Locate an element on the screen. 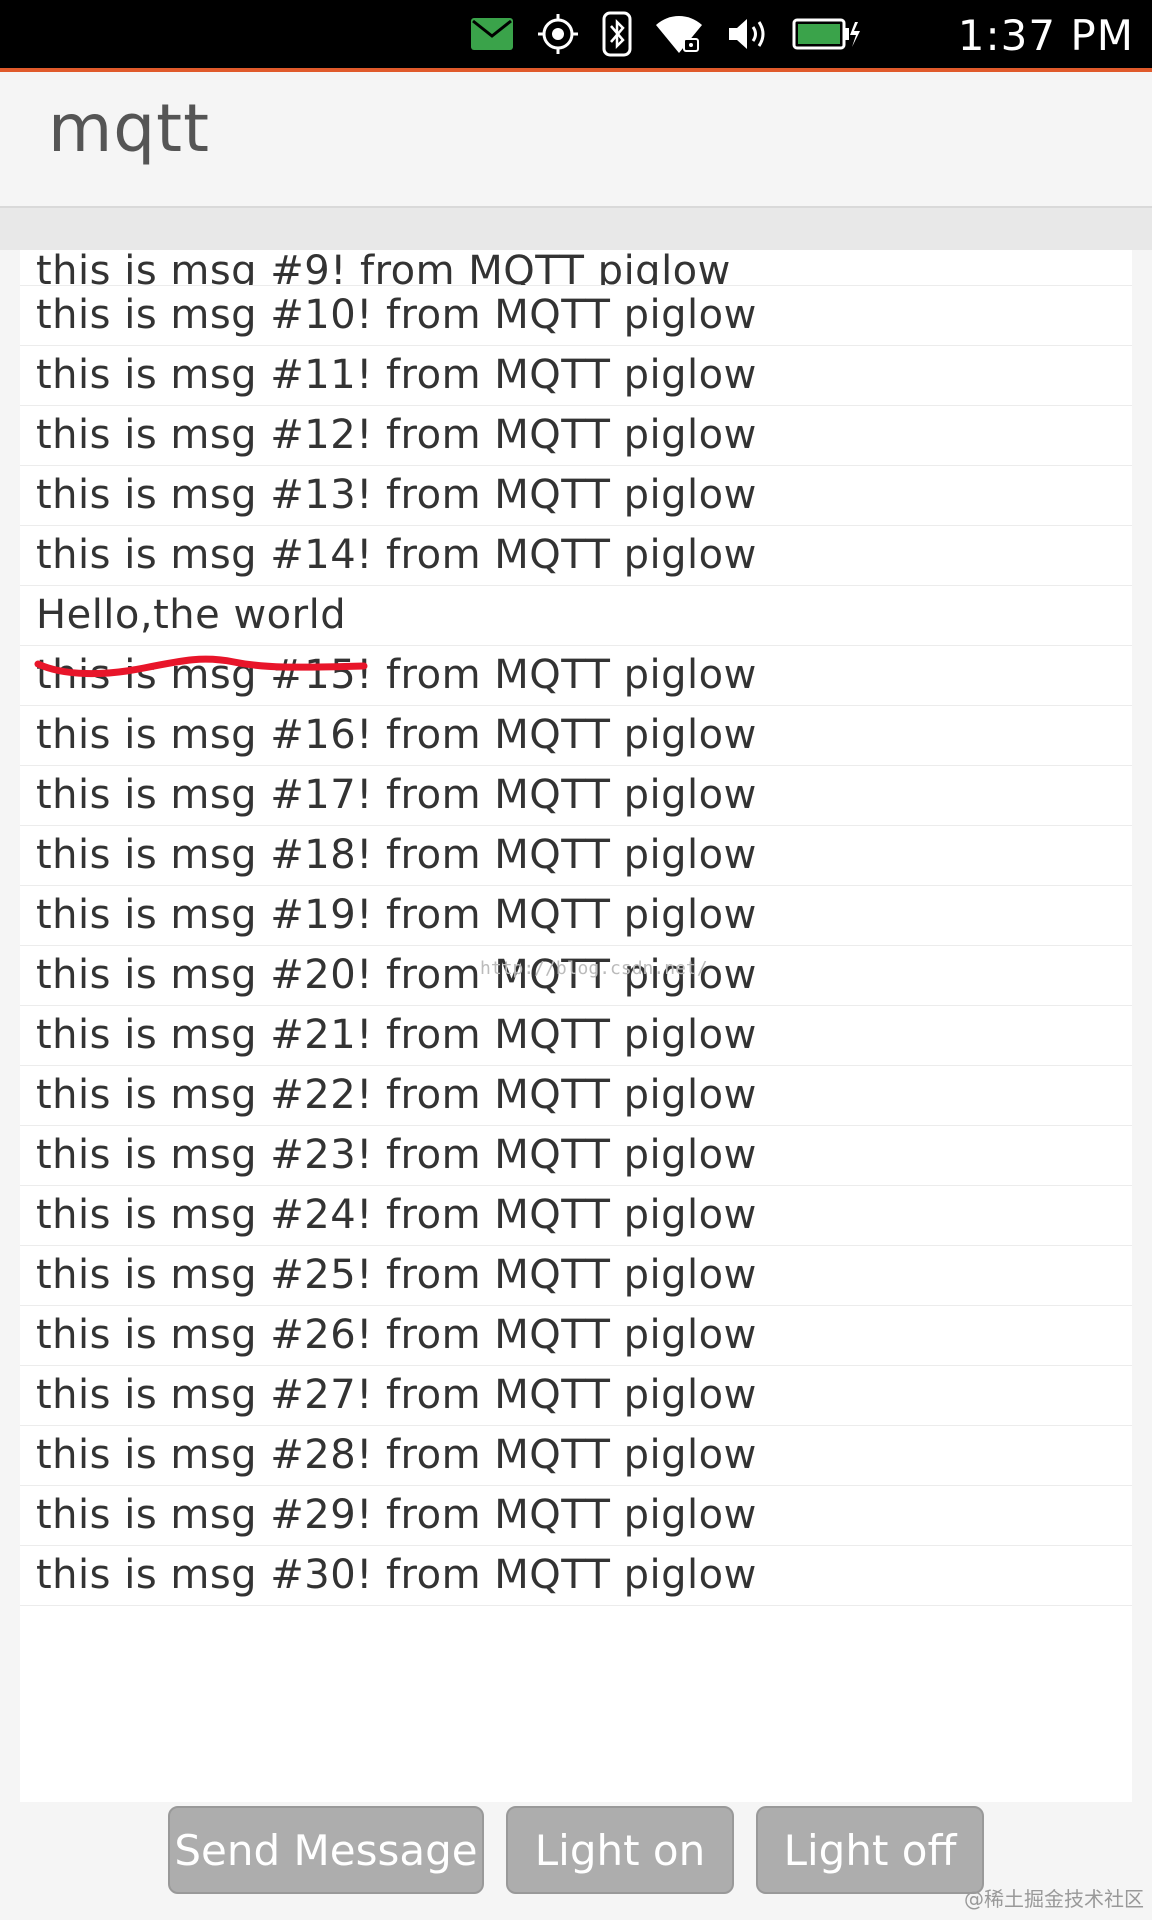 Image resolution: width=1152 pixels, height=1920 pixels. list-item: this is msg #22! from MQTT piglow is located at coordinates (576, 1096).